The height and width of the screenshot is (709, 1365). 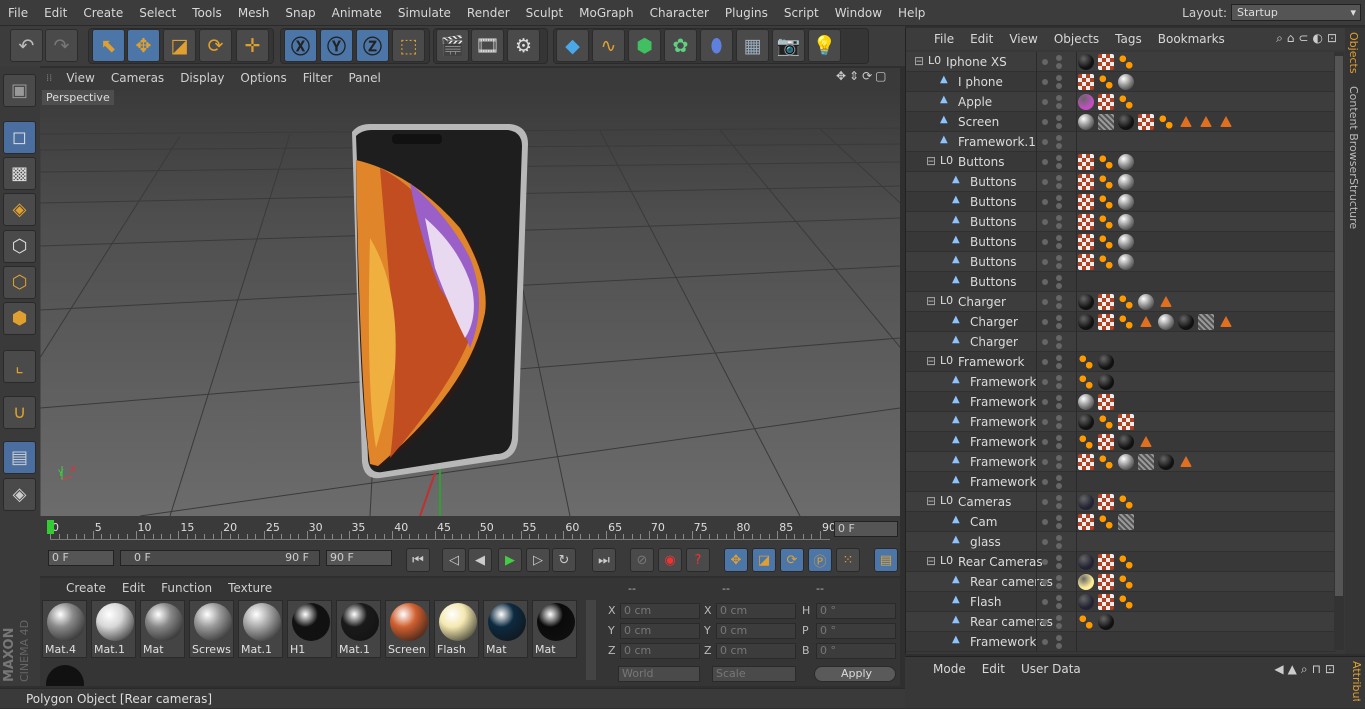 What do you see at coordinates (523, 45) in the screenshot?
I see `render-settings-icon: ⚙` at bounding box center [523, 45].